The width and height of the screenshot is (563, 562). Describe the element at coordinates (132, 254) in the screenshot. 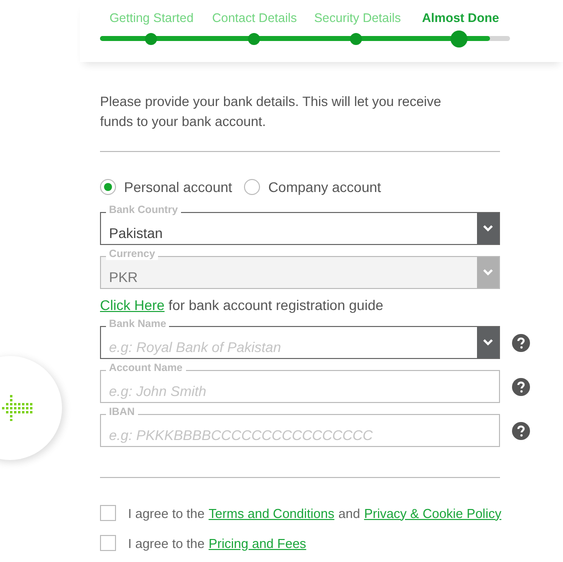

I see `field-label: Currency` at that location.